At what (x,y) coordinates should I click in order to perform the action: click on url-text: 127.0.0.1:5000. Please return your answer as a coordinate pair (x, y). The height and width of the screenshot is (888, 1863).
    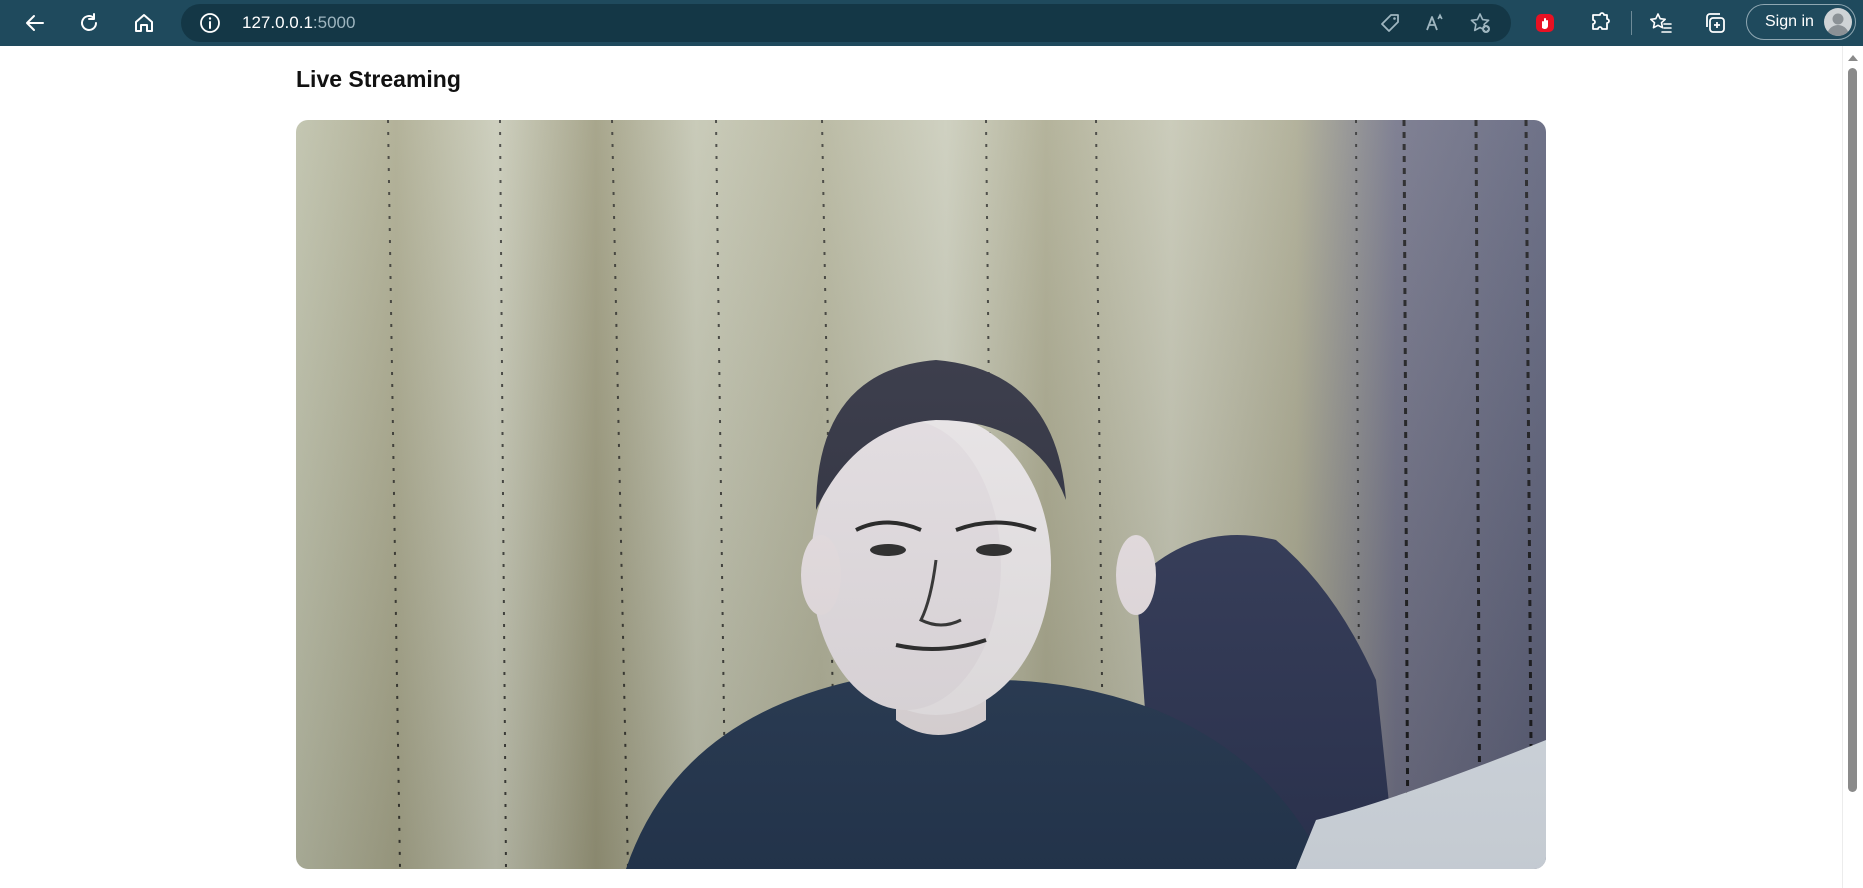
    Looking at the image, I should click on (298, 23).